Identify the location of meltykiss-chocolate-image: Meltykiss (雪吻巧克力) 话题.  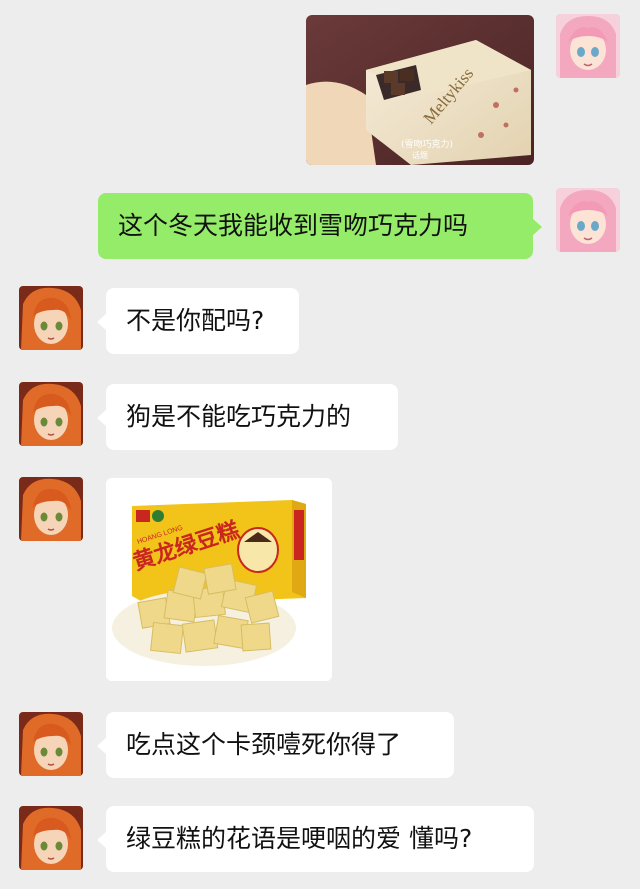
(420, 90).